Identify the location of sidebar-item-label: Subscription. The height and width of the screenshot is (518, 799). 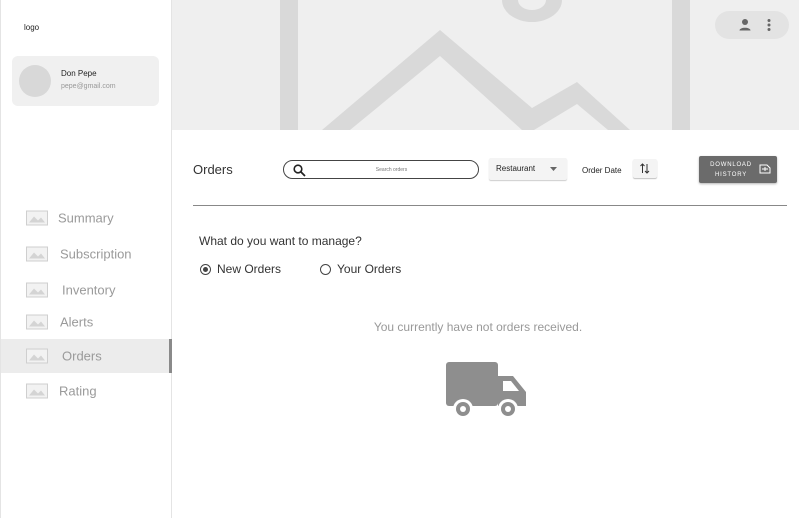
(96, 254).